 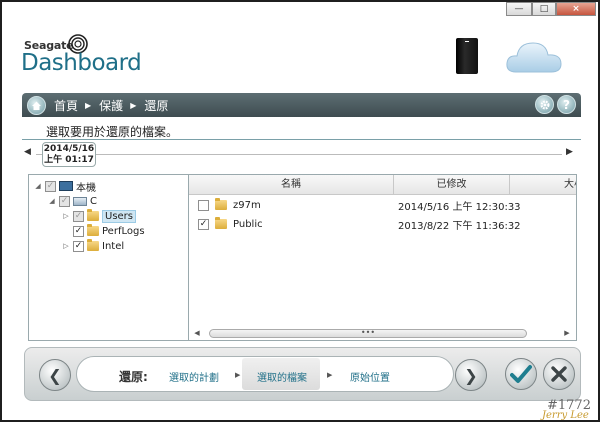 I want to click on nav-tools: ?, so click(x=555, y=104).